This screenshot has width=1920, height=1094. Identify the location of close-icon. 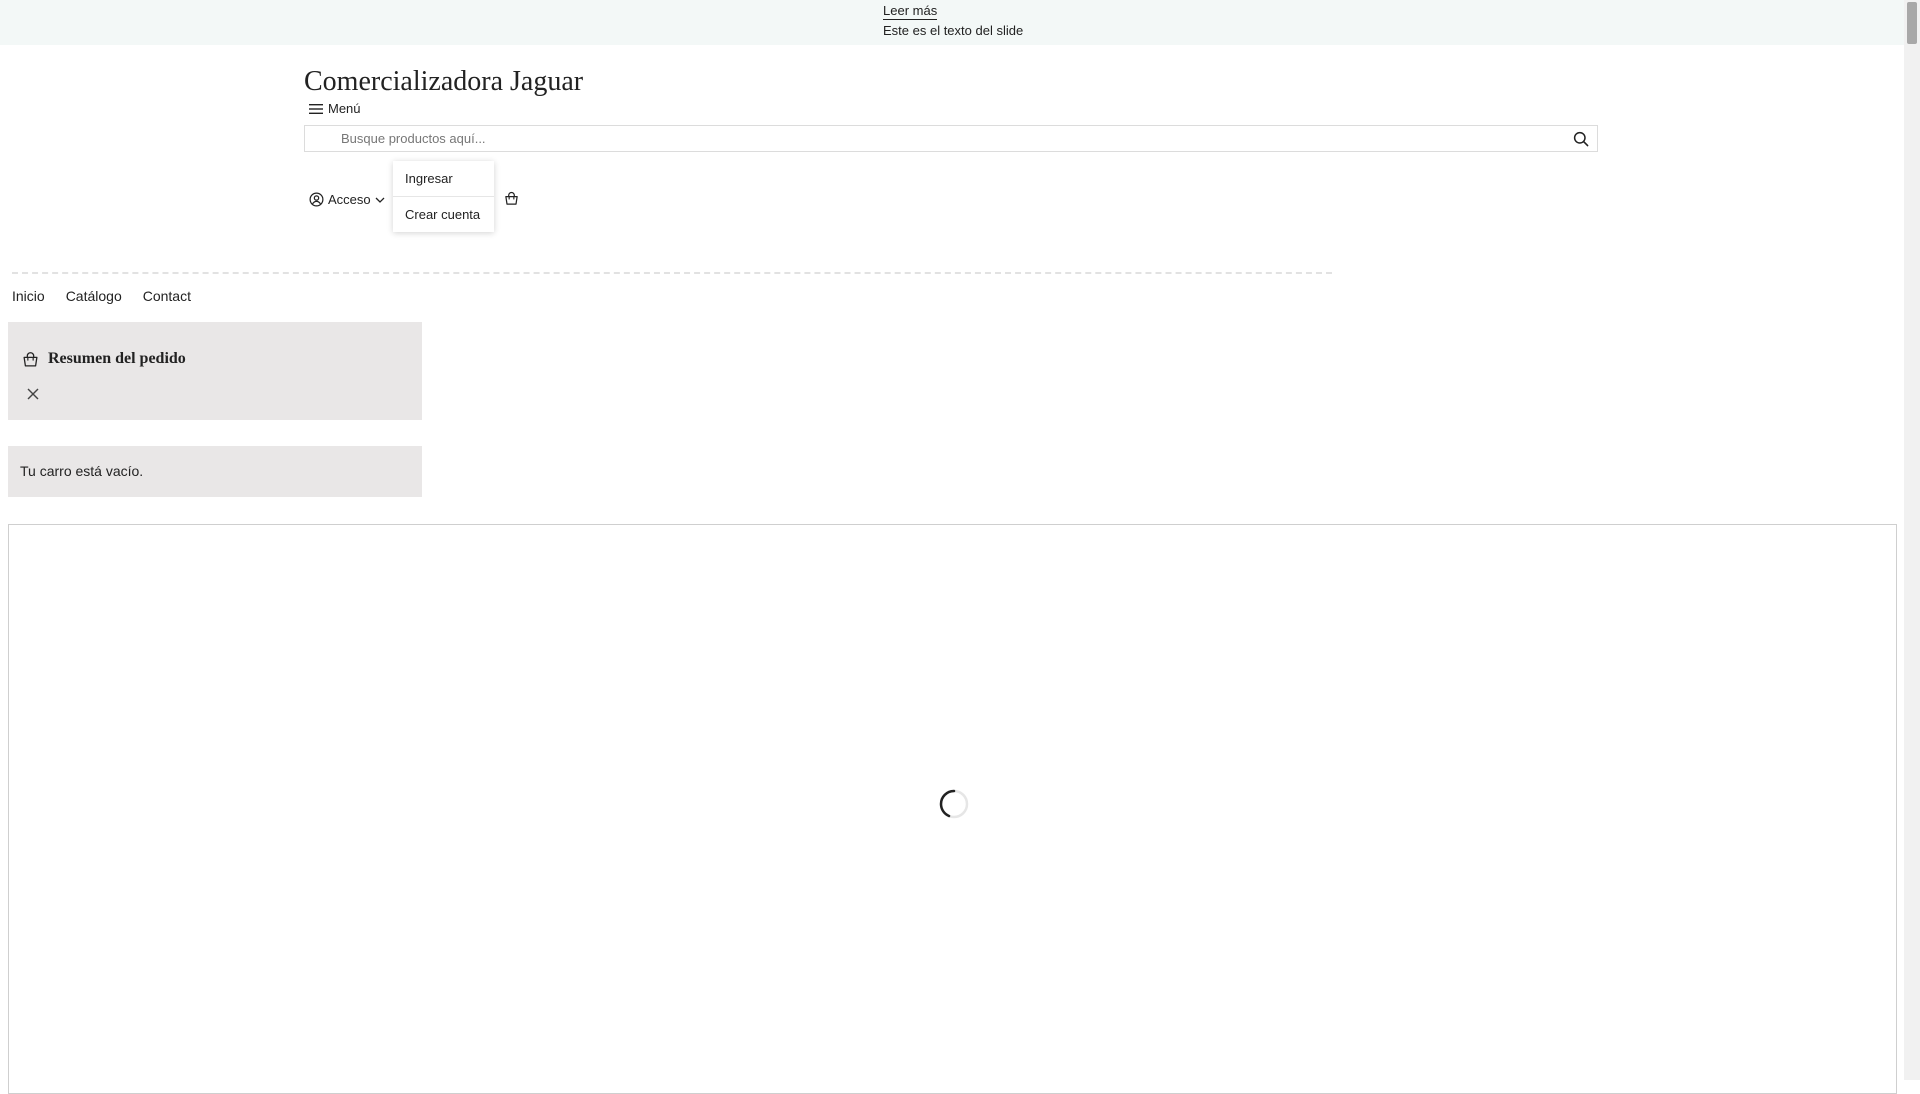
(33, 394).